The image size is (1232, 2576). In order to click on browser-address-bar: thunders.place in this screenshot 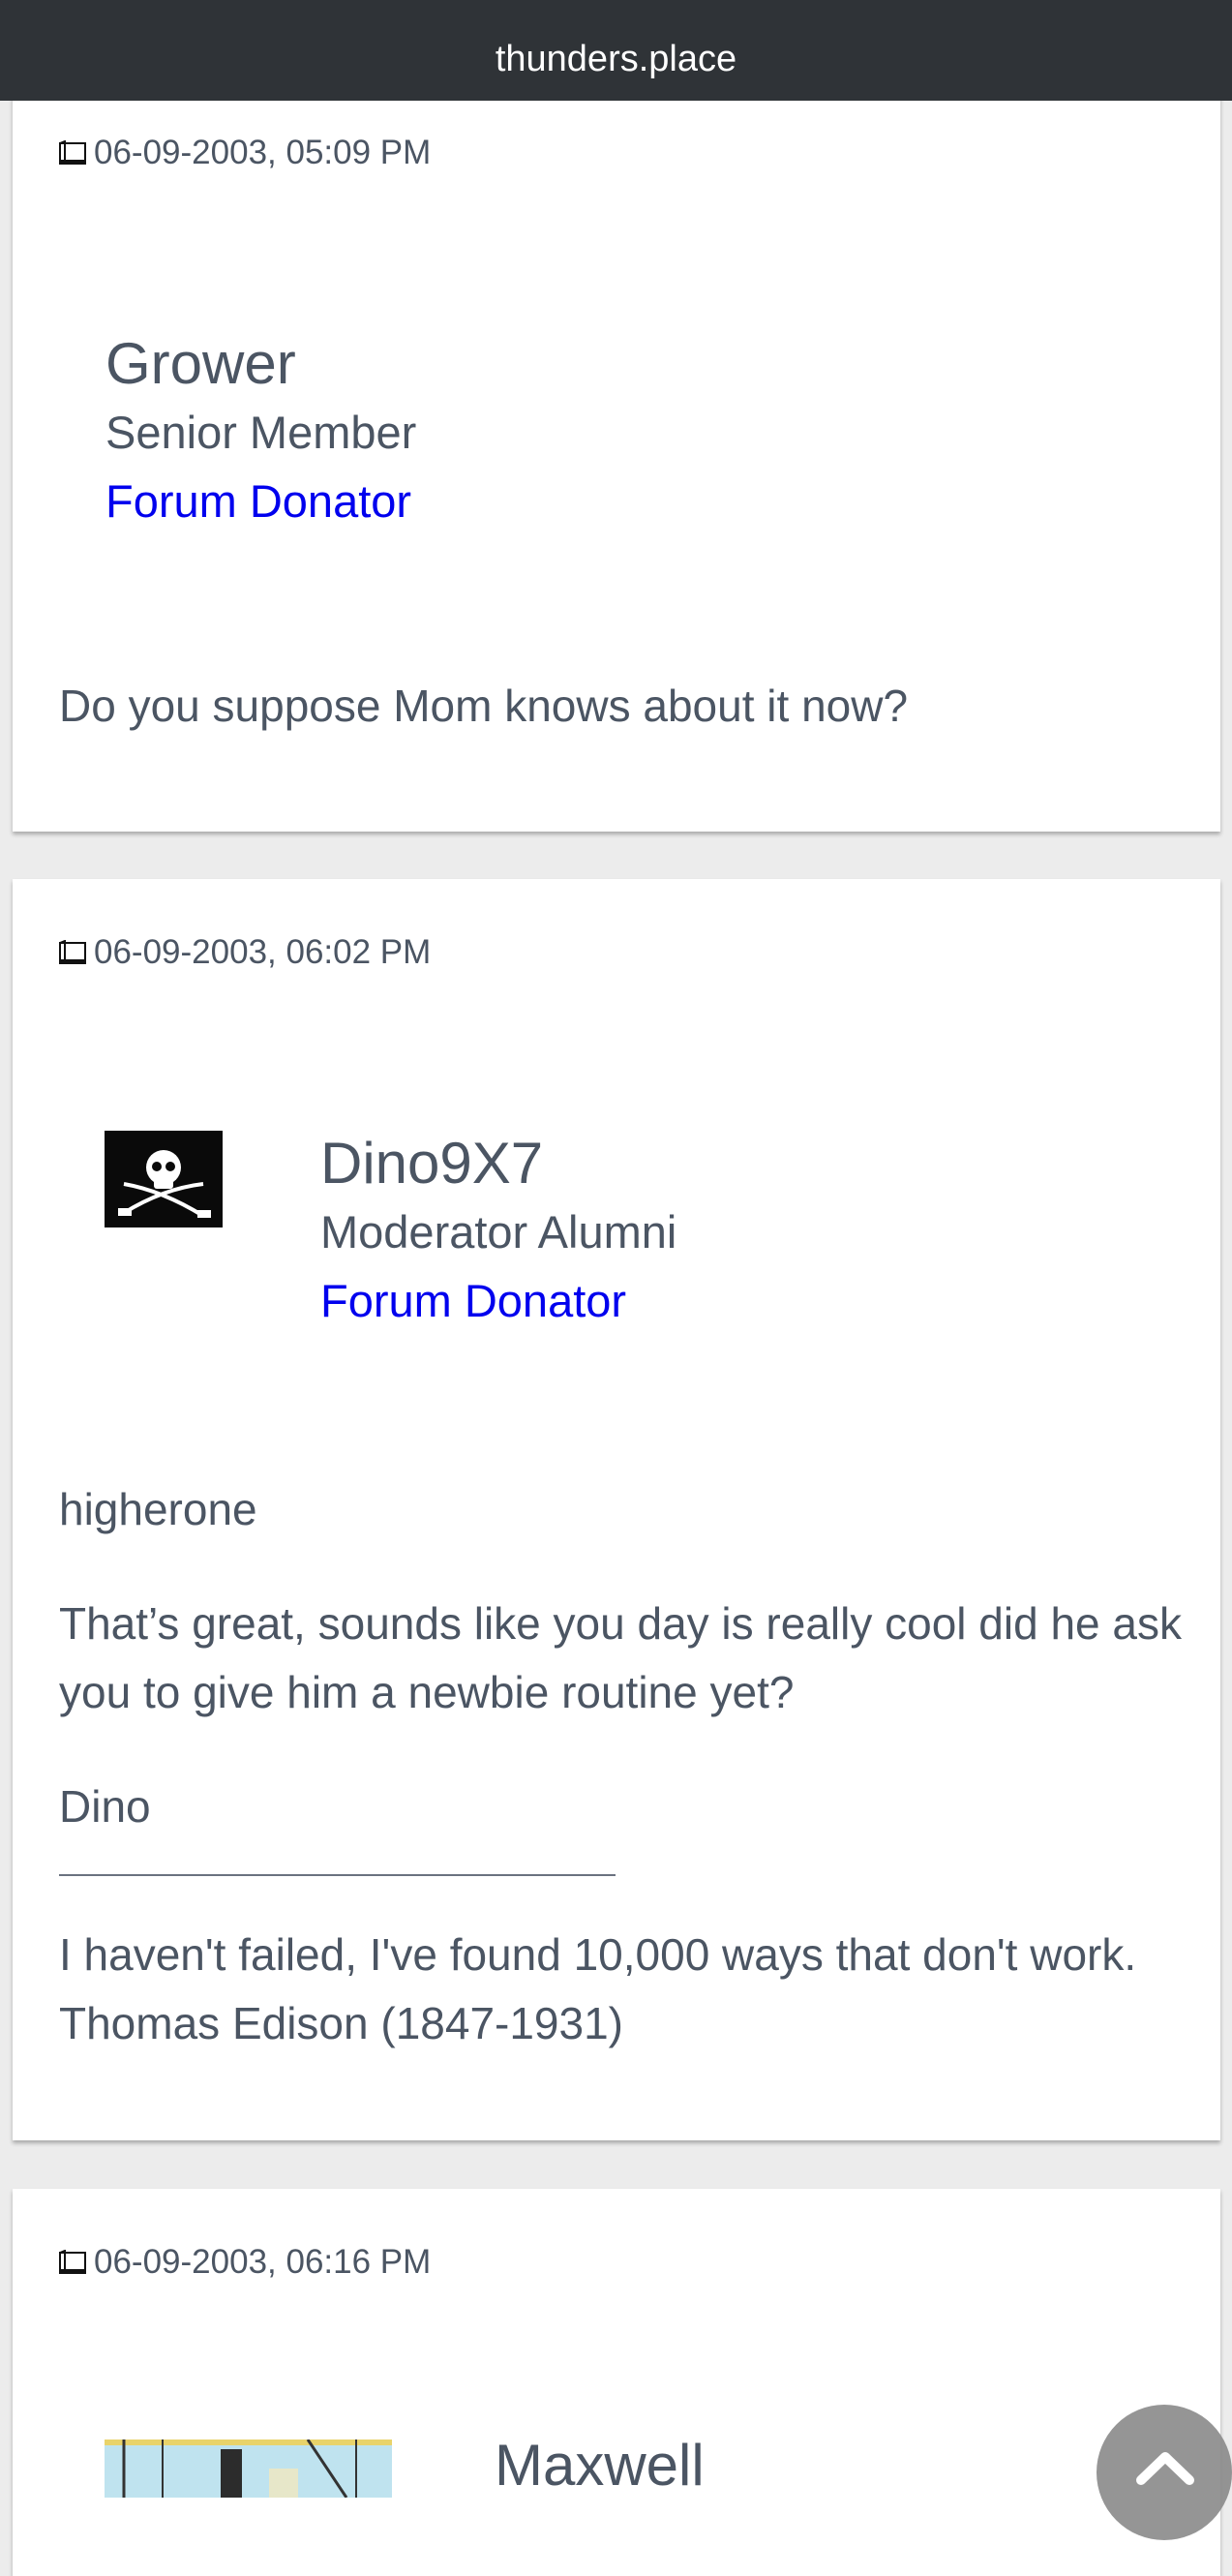, I will do `click(616, 51)`.